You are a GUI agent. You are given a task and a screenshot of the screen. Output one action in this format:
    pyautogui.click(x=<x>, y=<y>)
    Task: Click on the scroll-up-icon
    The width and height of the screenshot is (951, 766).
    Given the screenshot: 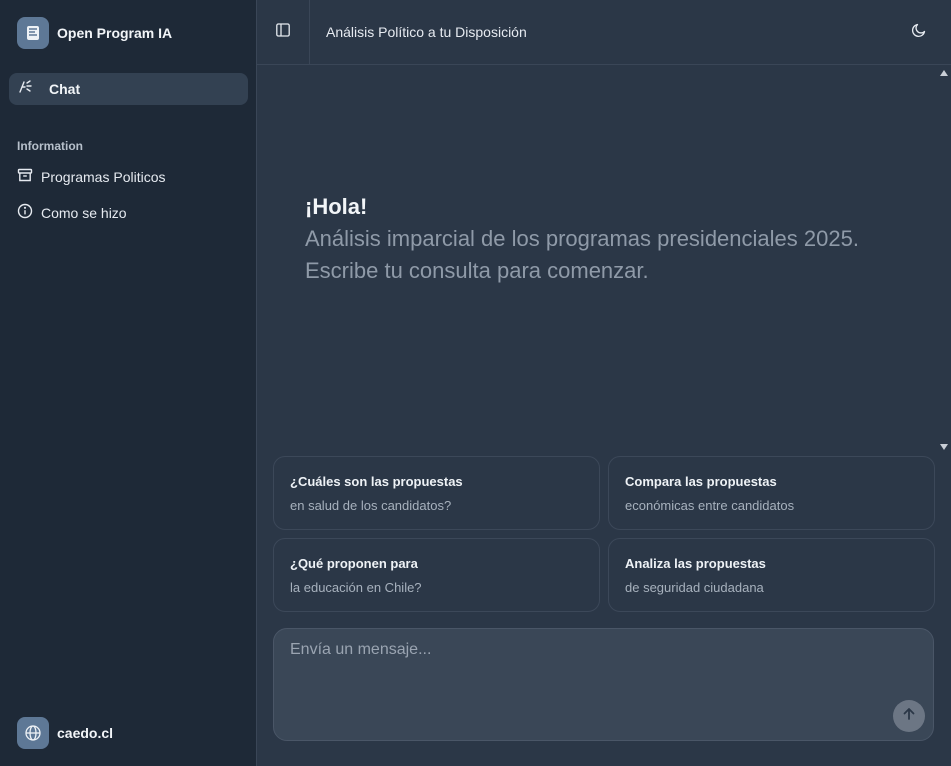 What is the action you would take?
    pyautogui.click(x=944, y=73)
    